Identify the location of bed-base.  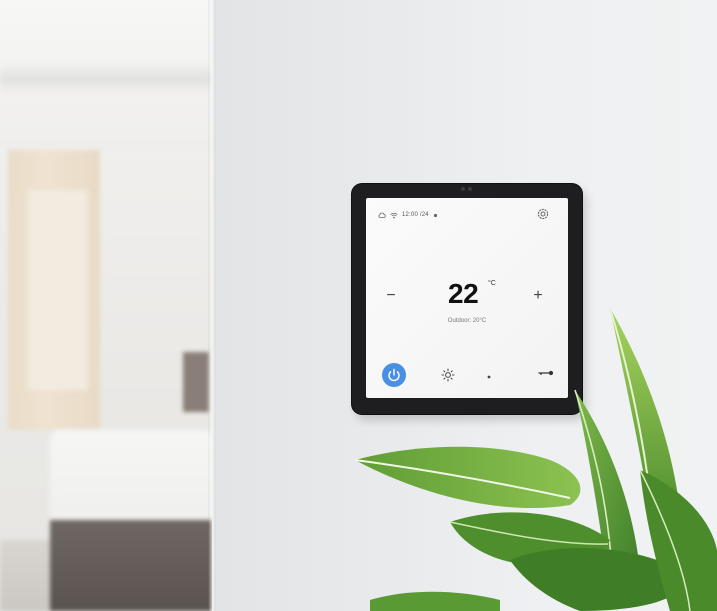
(131, 565).